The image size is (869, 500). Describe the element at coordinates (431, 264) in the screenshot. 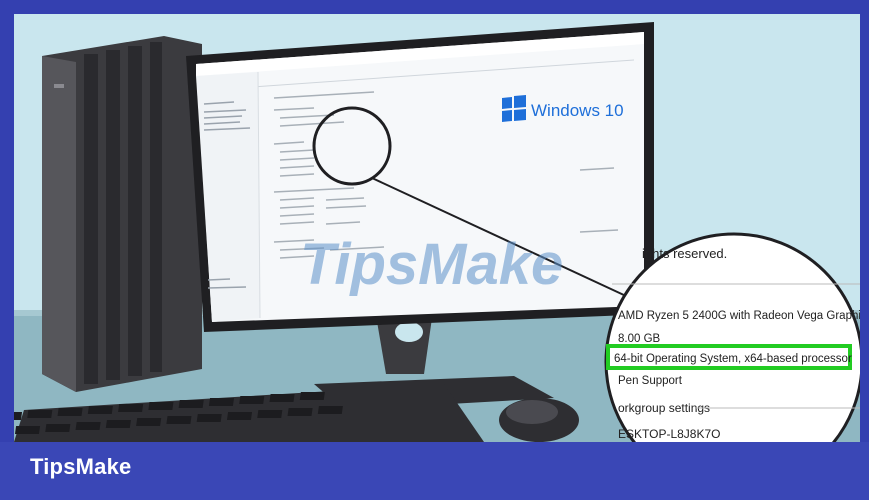

I see `watermark-text: TipsMake` at that location.